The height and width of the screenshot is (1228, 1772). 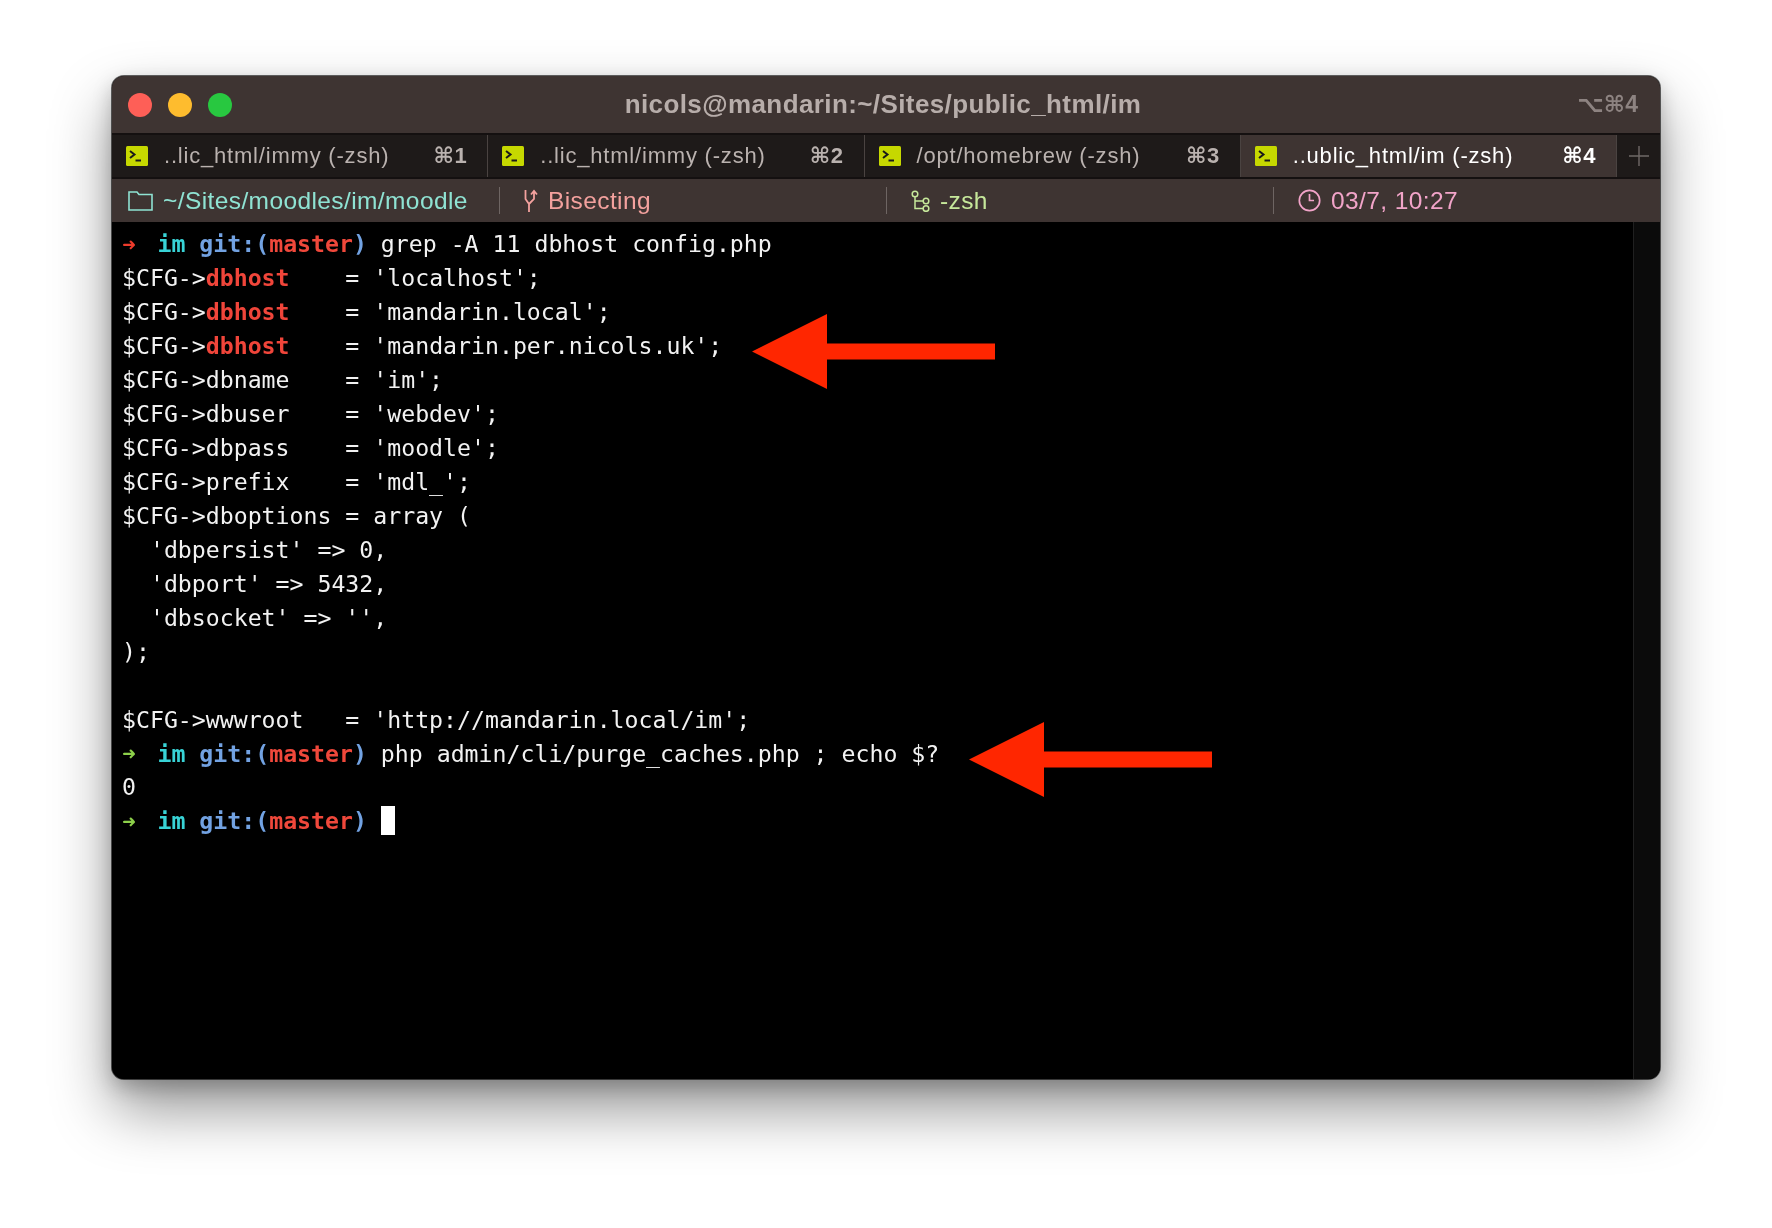 I want to click on output-line: $CFG->dbhost = 'mandarin.per.nicols.uk';, so click(x=422, y=346).